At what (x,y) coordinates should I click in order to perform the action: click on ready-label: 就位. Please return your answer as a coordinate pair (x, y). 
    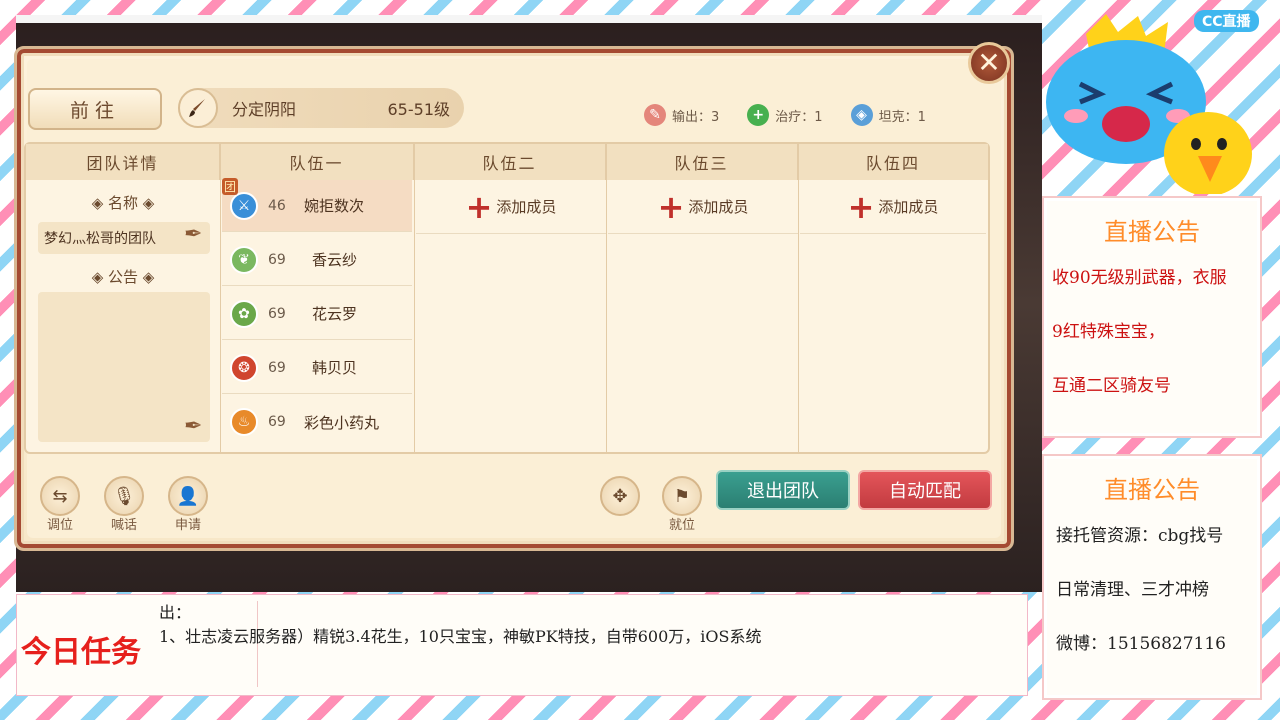
    Looking at the image, I should click on (681, 525).